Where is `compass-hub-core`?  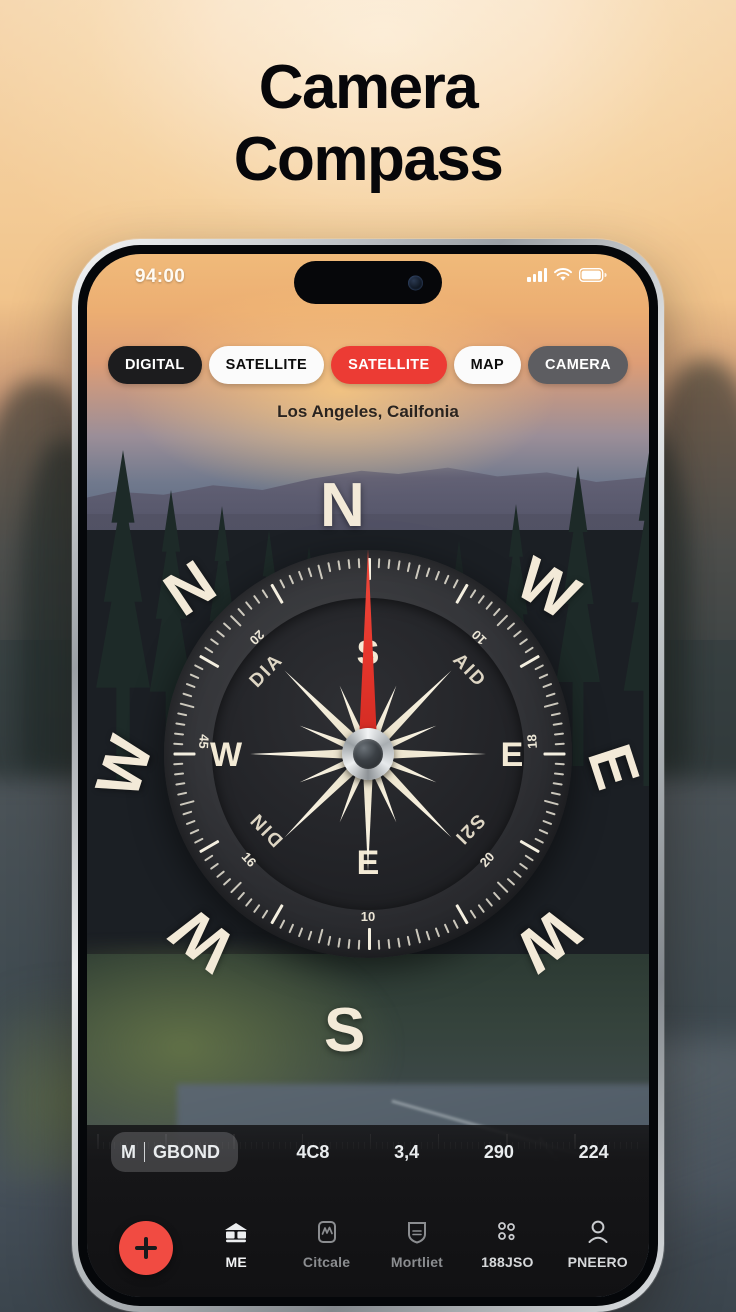
compass-hub-core is located at coordinates (368, 754).